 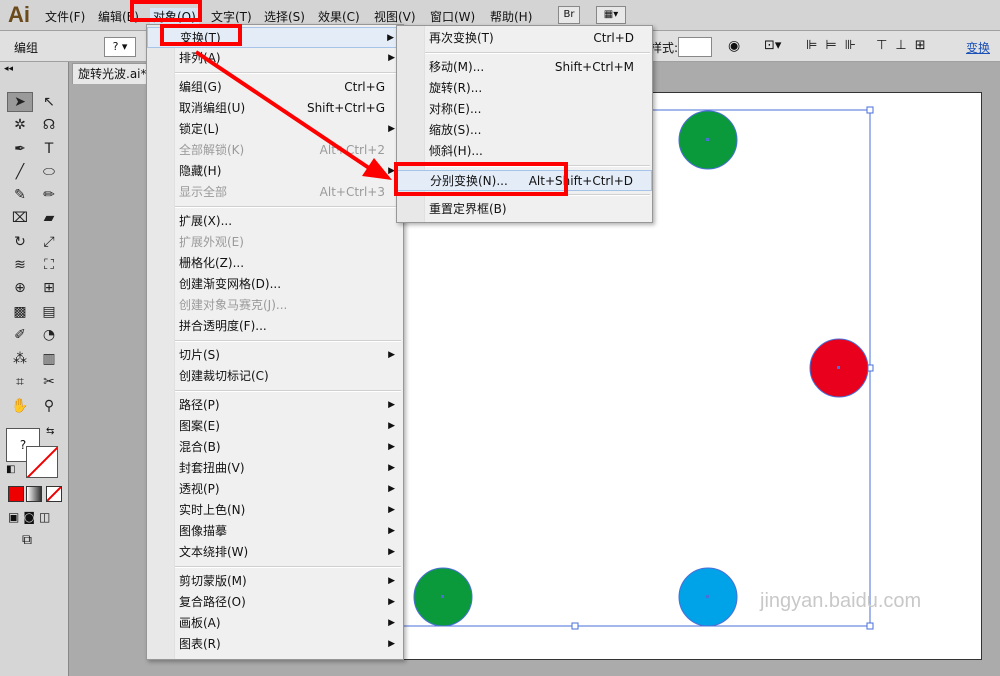 What do you see at coordinates (293, 115) in the screenshot?
I see `annotation-arrow` at bounding box center [293, 115].